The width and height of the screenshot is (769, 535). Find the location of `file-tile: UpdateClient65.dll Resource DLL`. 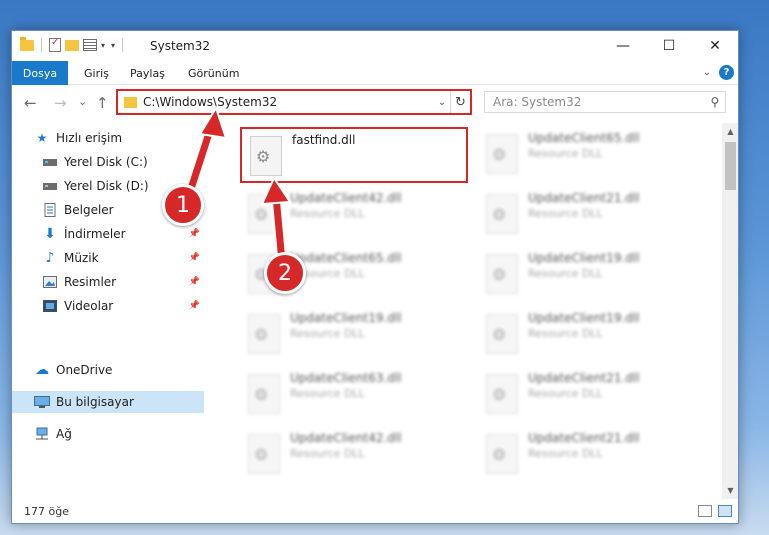

file-tile: UpdateClient65.dll Resource DLL is located at coordinates (588, 154).